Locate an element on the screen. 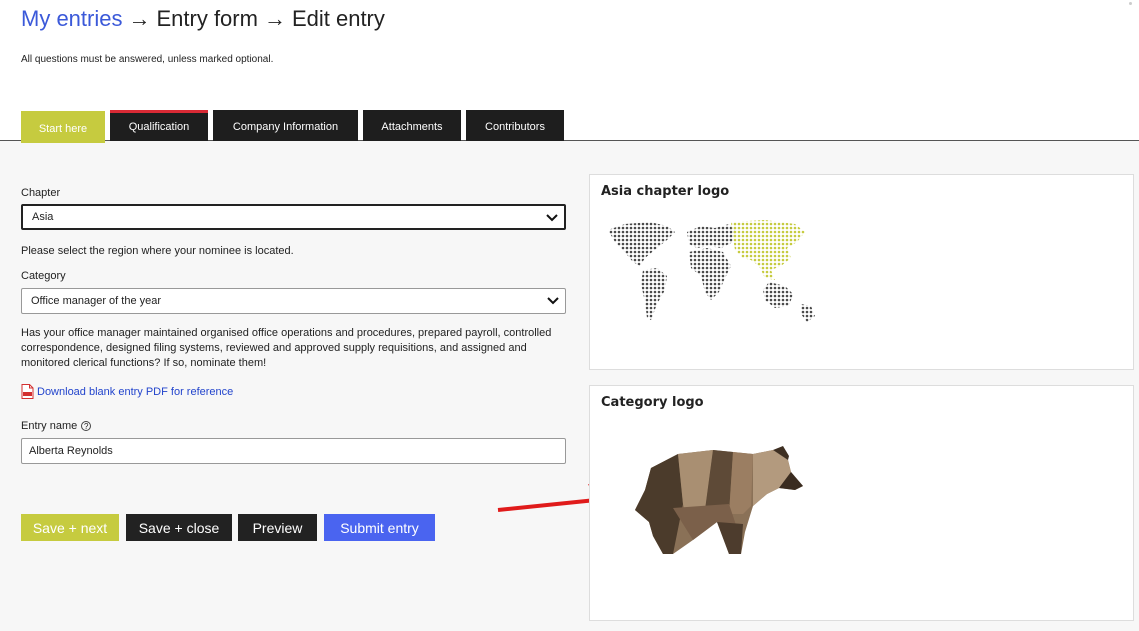  category-label: Category is located at coordinates (43, 276).